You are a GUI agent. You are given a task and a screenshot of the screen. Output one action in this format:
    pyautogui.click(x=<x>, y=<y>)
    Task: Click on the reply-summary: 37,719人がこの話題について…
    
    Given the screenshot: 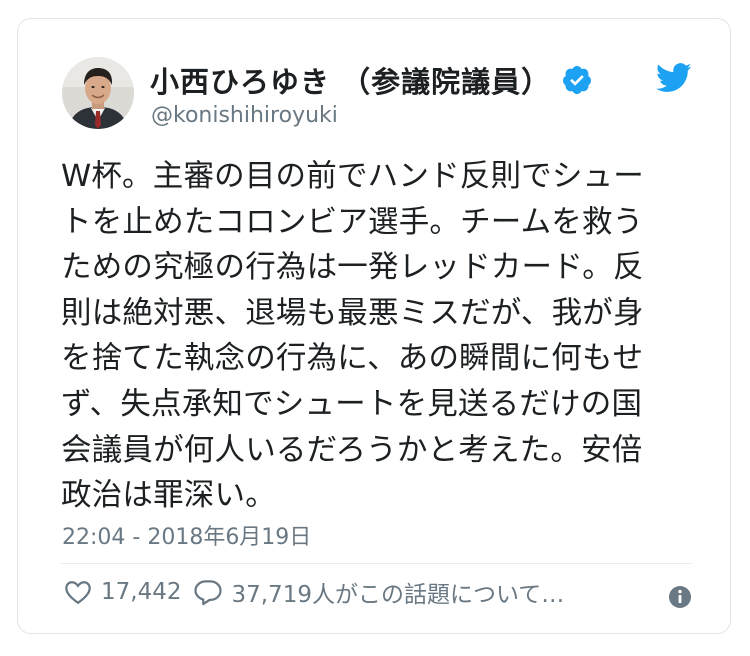 What is the action you would take?
    pyautogui.click(x=398, y=595)
    